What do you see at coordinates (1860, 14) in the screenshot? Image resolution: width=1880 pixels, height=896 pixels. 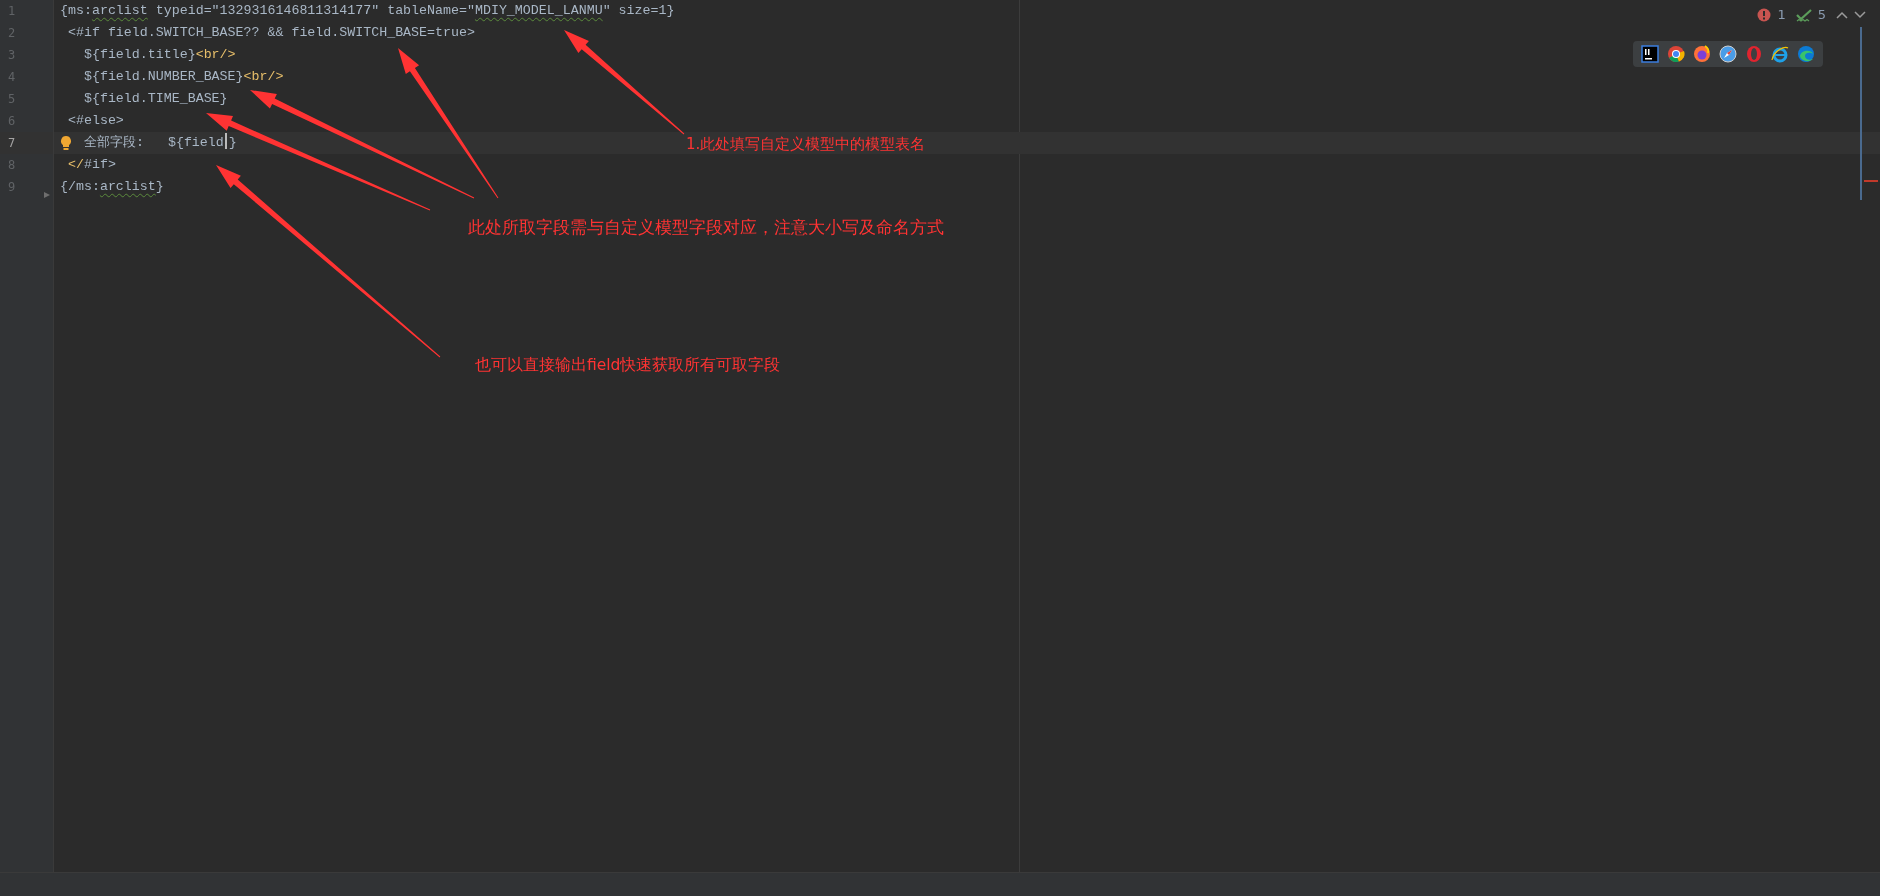 I see `chevron-down-icon` at bounding box center [1860, 14].